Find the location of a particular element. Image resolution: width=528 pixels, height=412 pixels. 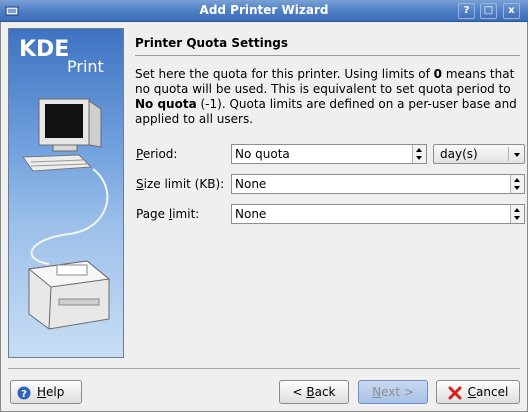

page-limit-value: None is located at coordinates (251, 214).